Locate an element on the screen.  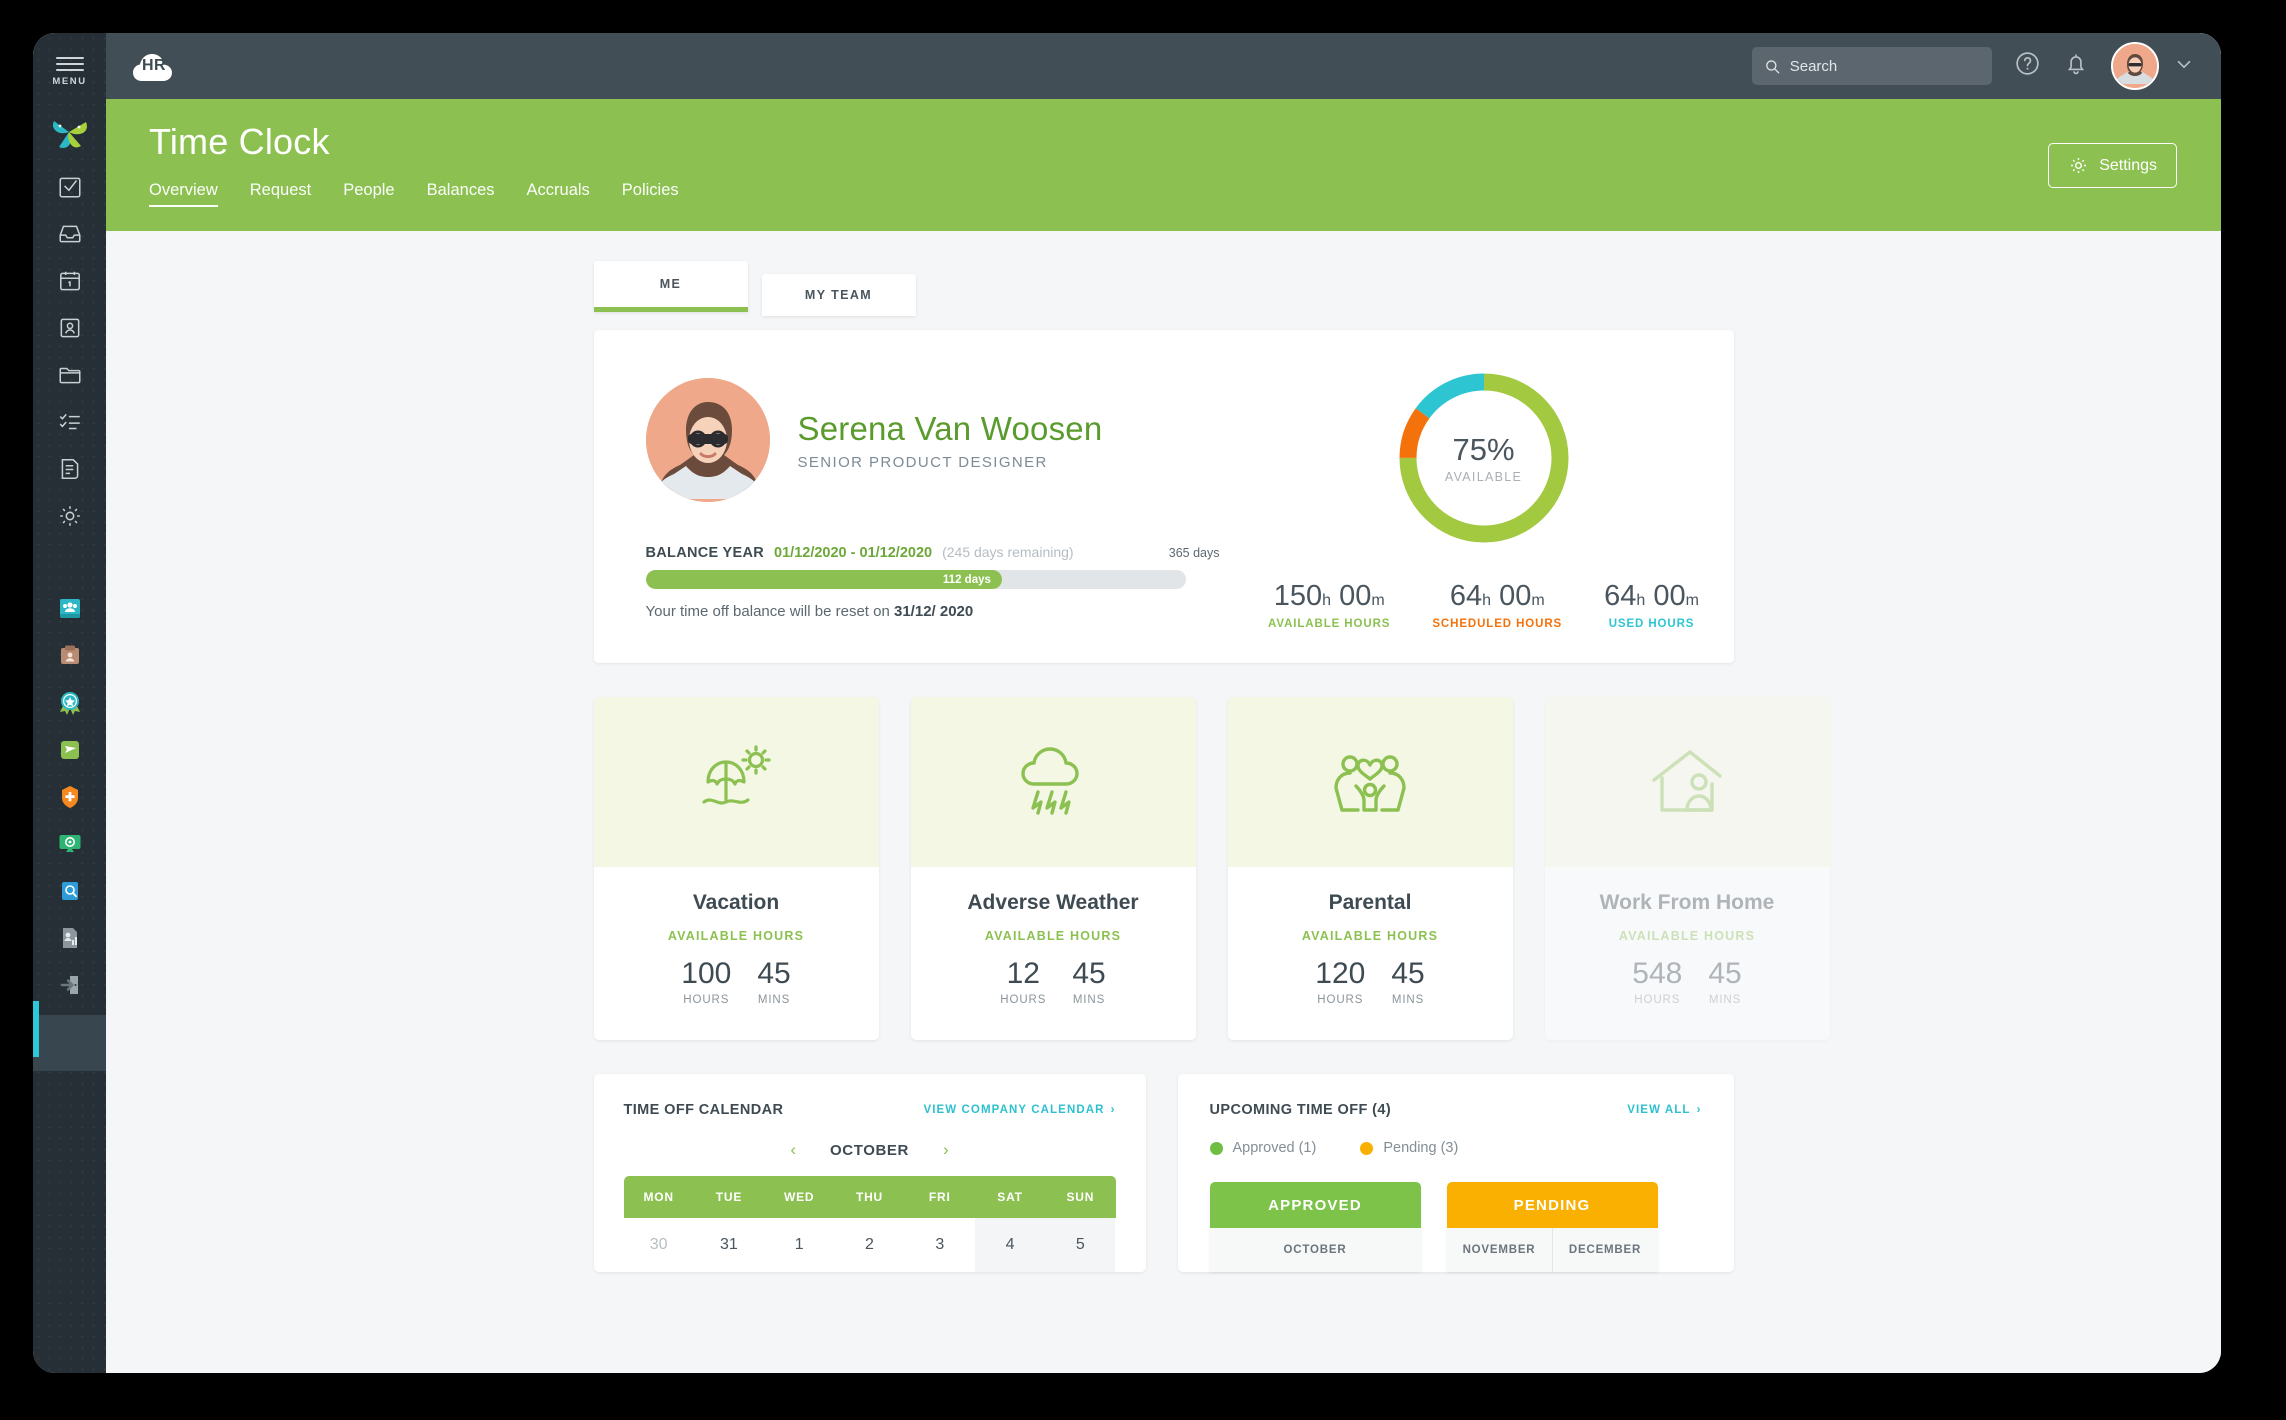
view-all-label: VIEW ALL is located at coordinates (1659, 1110).